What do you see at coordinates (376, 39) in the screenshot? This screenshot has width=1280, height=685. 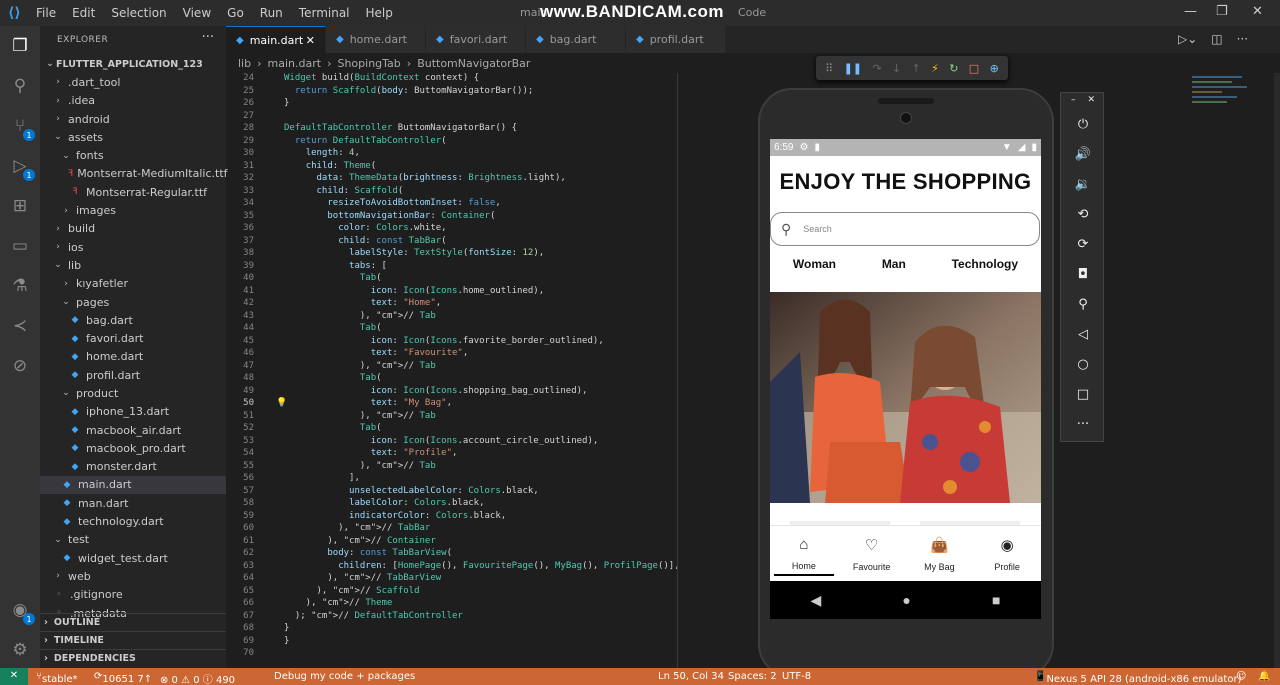 I see `tab-home: ◆ home.dart` at bounding box center [376, 39].